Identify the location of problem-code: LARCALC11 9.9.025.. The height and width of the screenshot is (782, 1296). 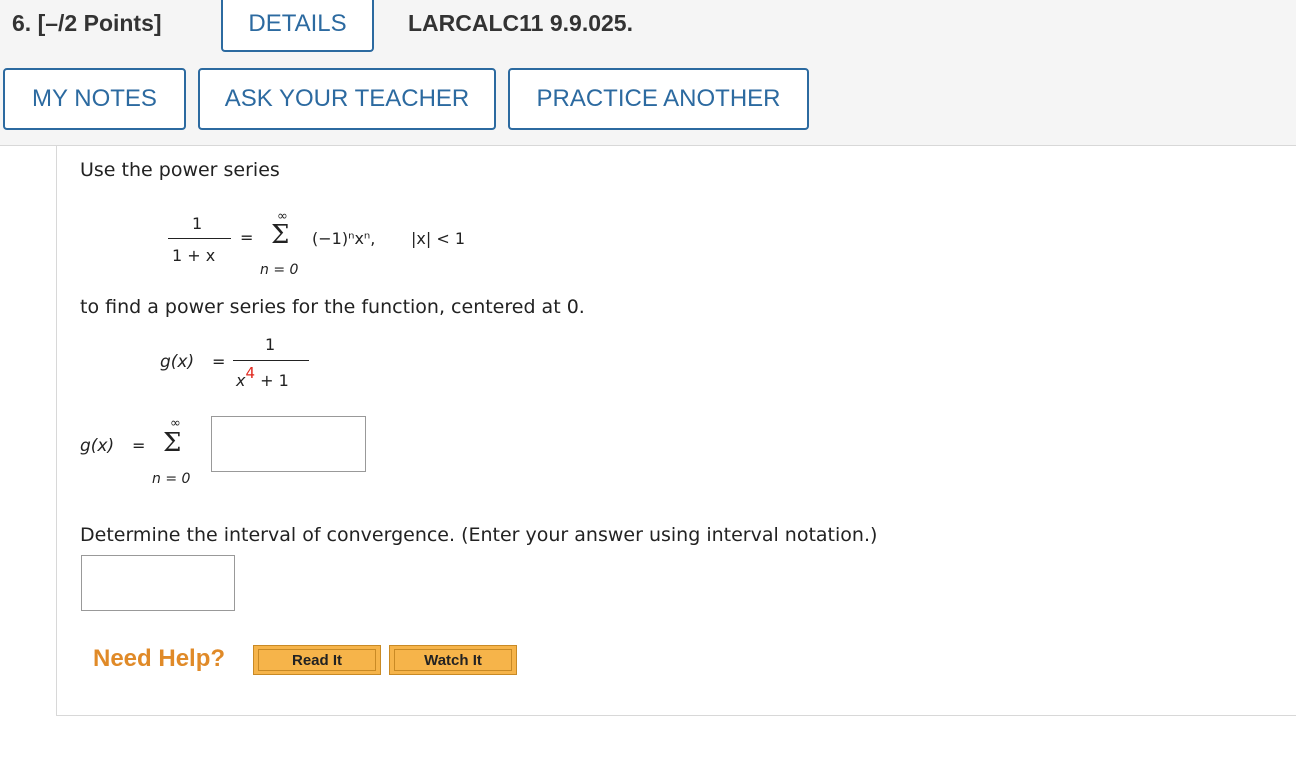
(520, 23).